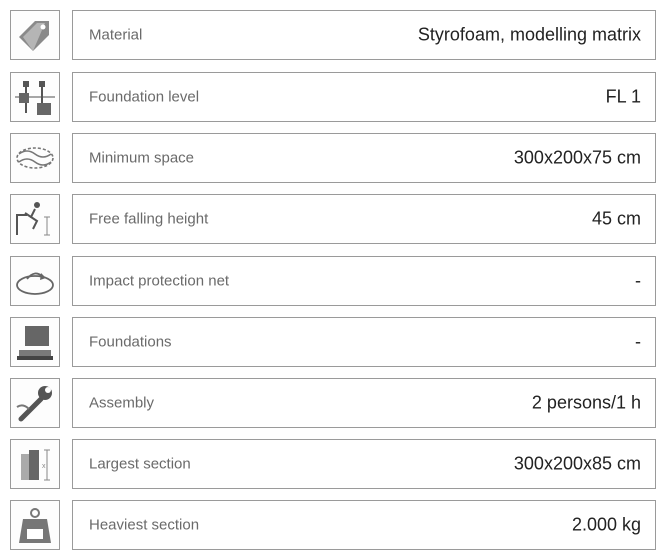 This screenshot has width=659, height=550. Describe the element at coordinates (35, 281) in the screenshot. I see `impact-net-icon` at that location.